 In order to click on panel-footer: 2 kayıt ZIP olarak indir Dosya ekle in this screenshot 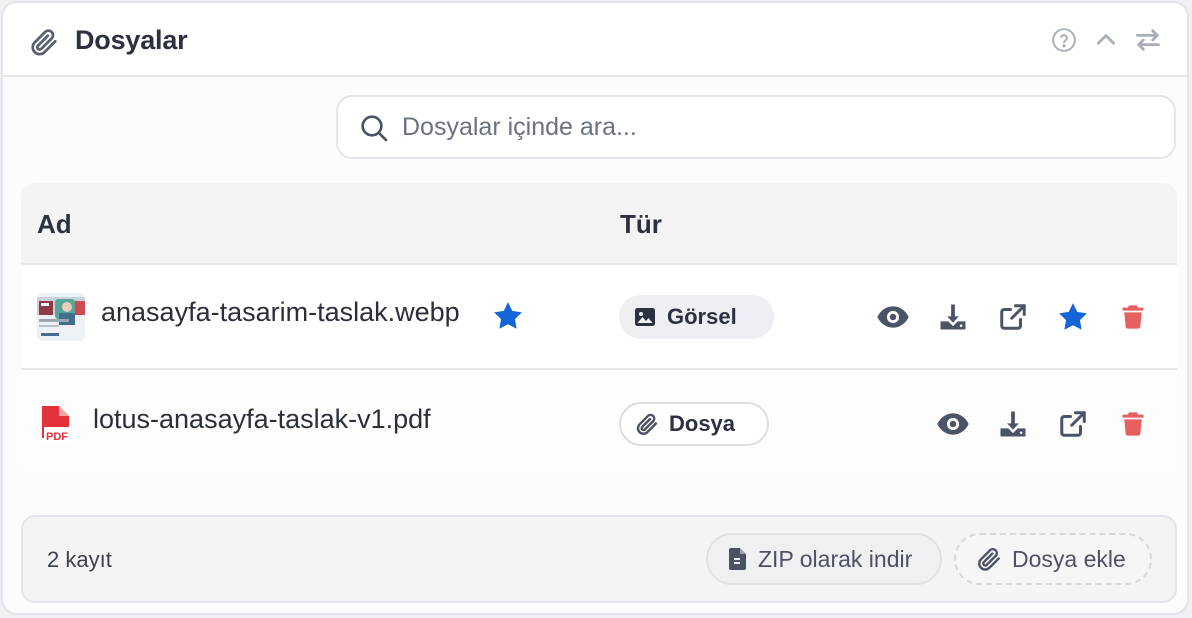, I will do `click(599, 559)`.